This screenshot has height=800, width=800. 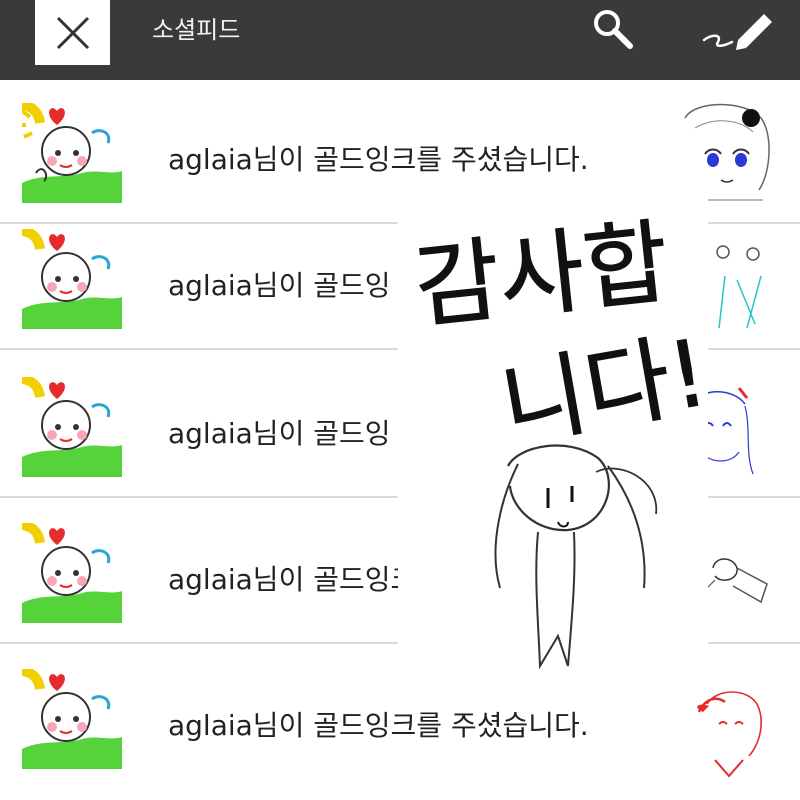 I want to click on search-icon, so click(x=613, y=29).